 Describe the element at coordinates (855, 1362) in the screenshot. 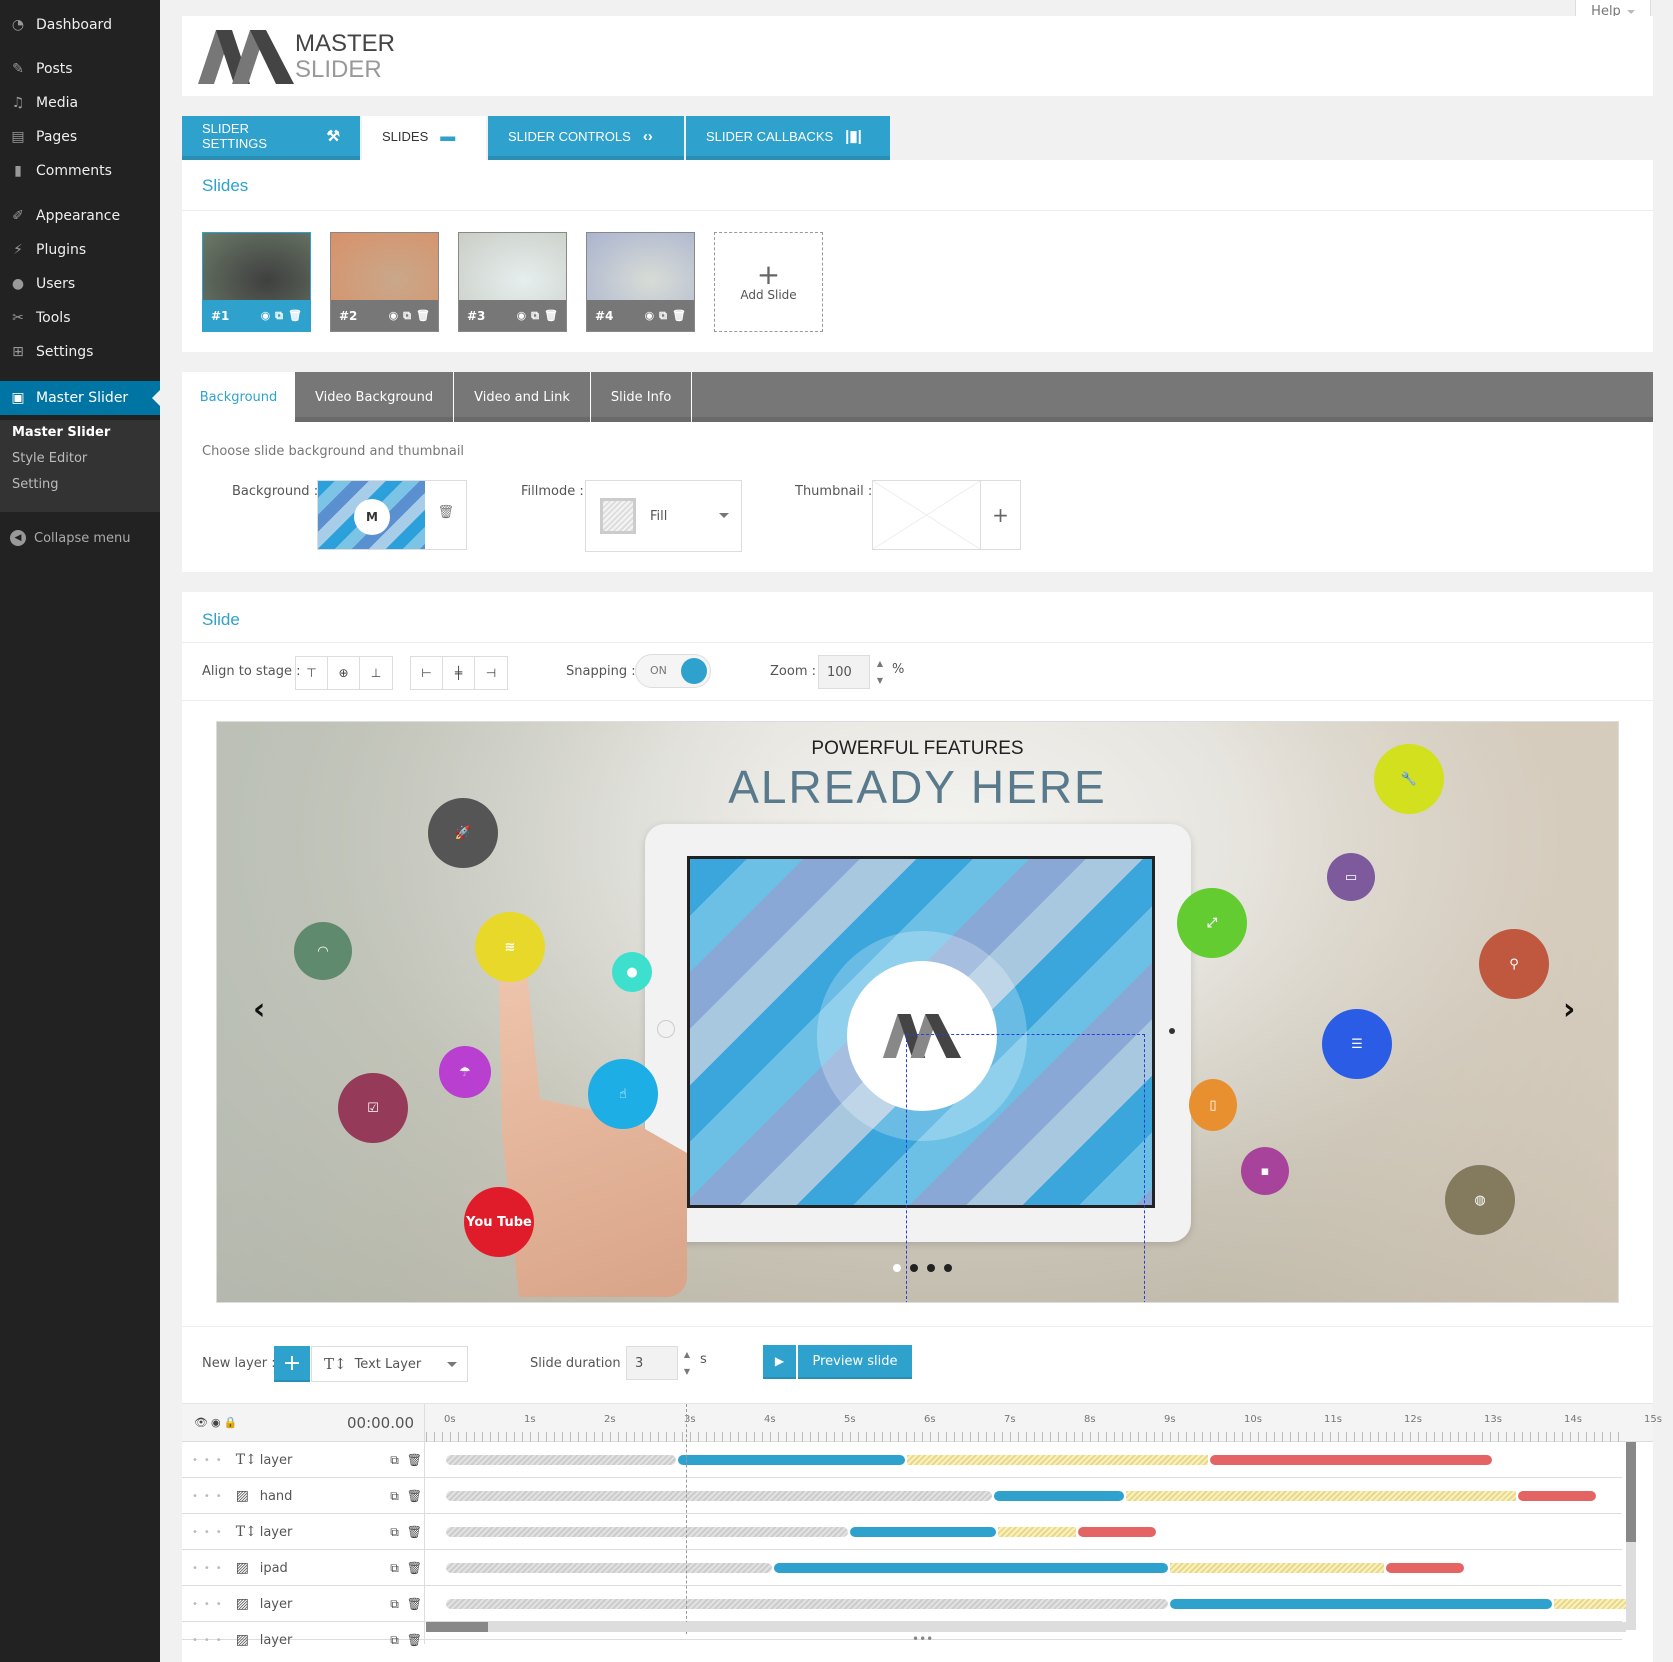

I see `preview-slide-button: Preview slide` at that location.